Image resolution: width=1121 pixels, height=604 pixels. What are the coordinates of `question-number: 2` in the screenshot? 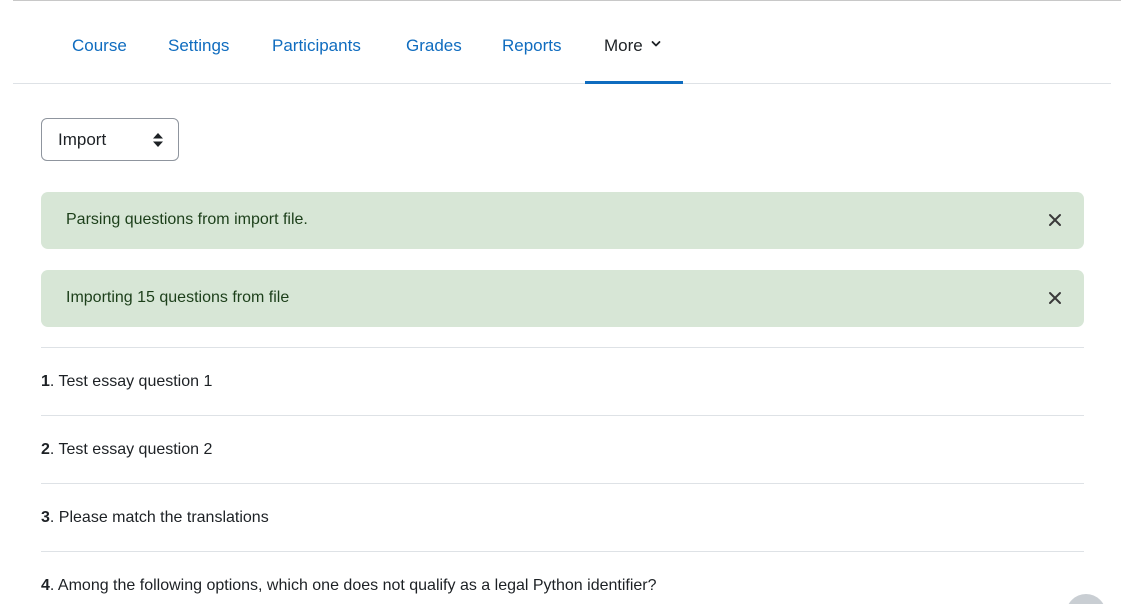 It's located at (45, 449).